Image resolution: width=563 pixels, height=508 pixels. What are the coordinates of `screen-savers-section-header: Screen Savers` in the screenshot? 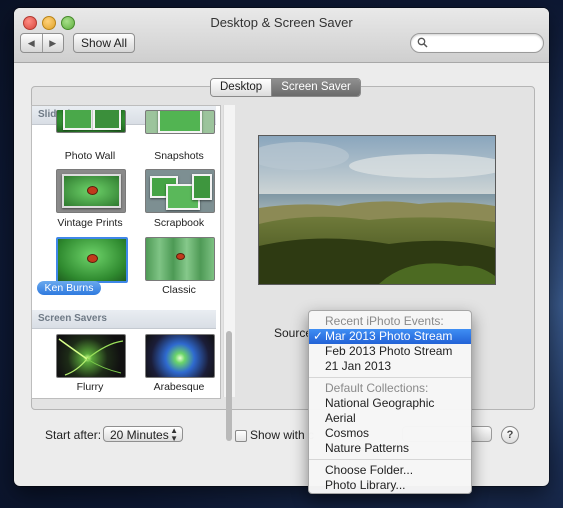 It's located at (124, 319).